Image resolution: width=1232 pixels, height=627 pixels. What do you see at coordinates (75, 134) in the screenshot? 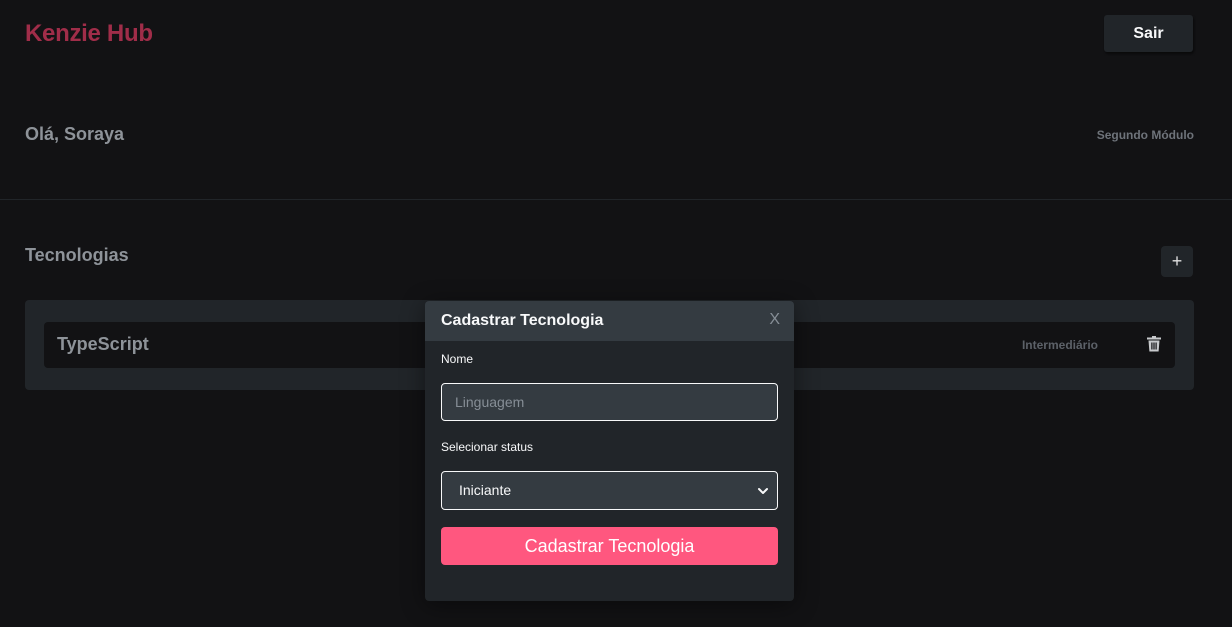
I see `user-greeting: Olá, Soraya` at bounding box center [75, 134].